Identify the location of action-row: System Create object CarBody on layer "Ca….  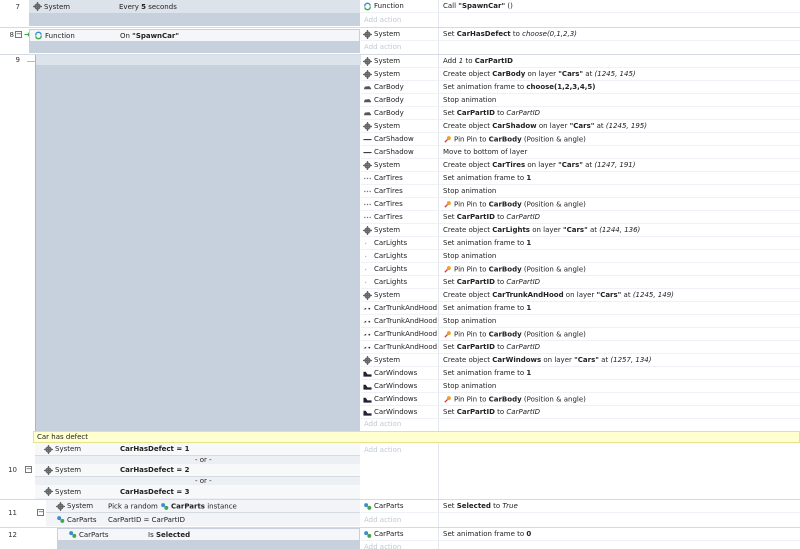
(580, 74).